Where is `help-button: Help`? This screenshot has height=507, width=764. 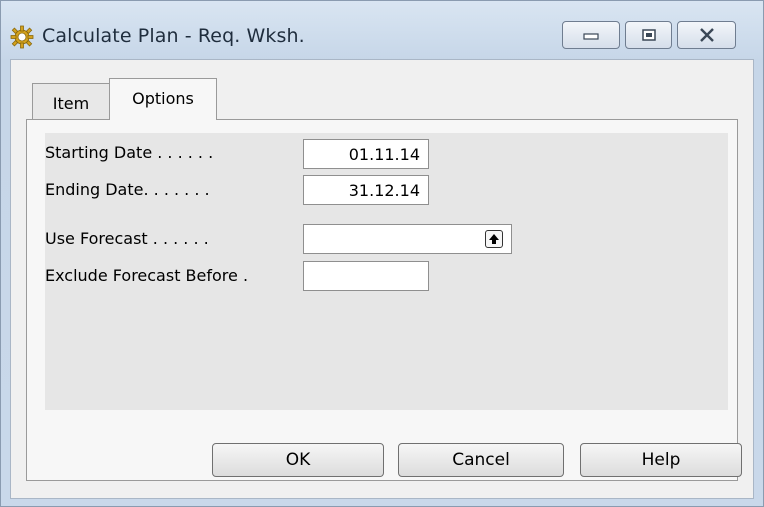 help-button: Help is located at coordinates (661, 460).